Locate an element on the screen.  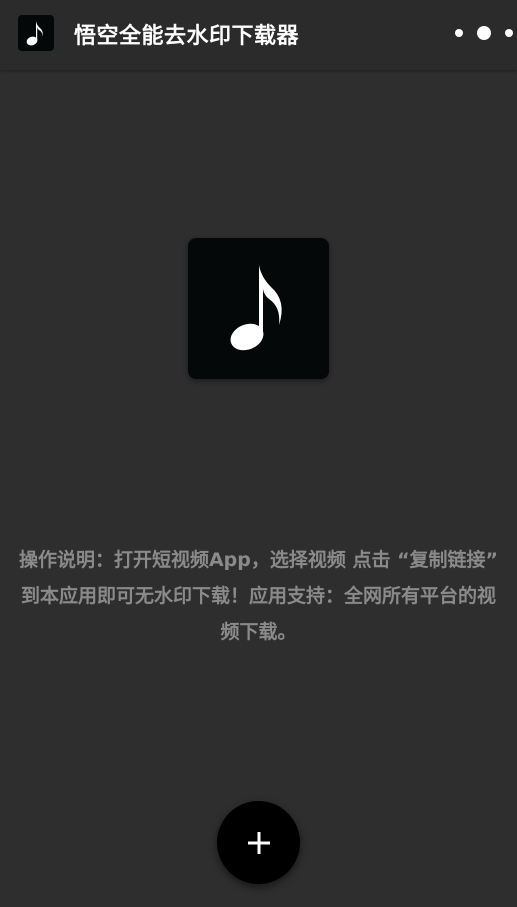
app-title: 悟空全能去水印下载器 is located at coordinates (187, 36).